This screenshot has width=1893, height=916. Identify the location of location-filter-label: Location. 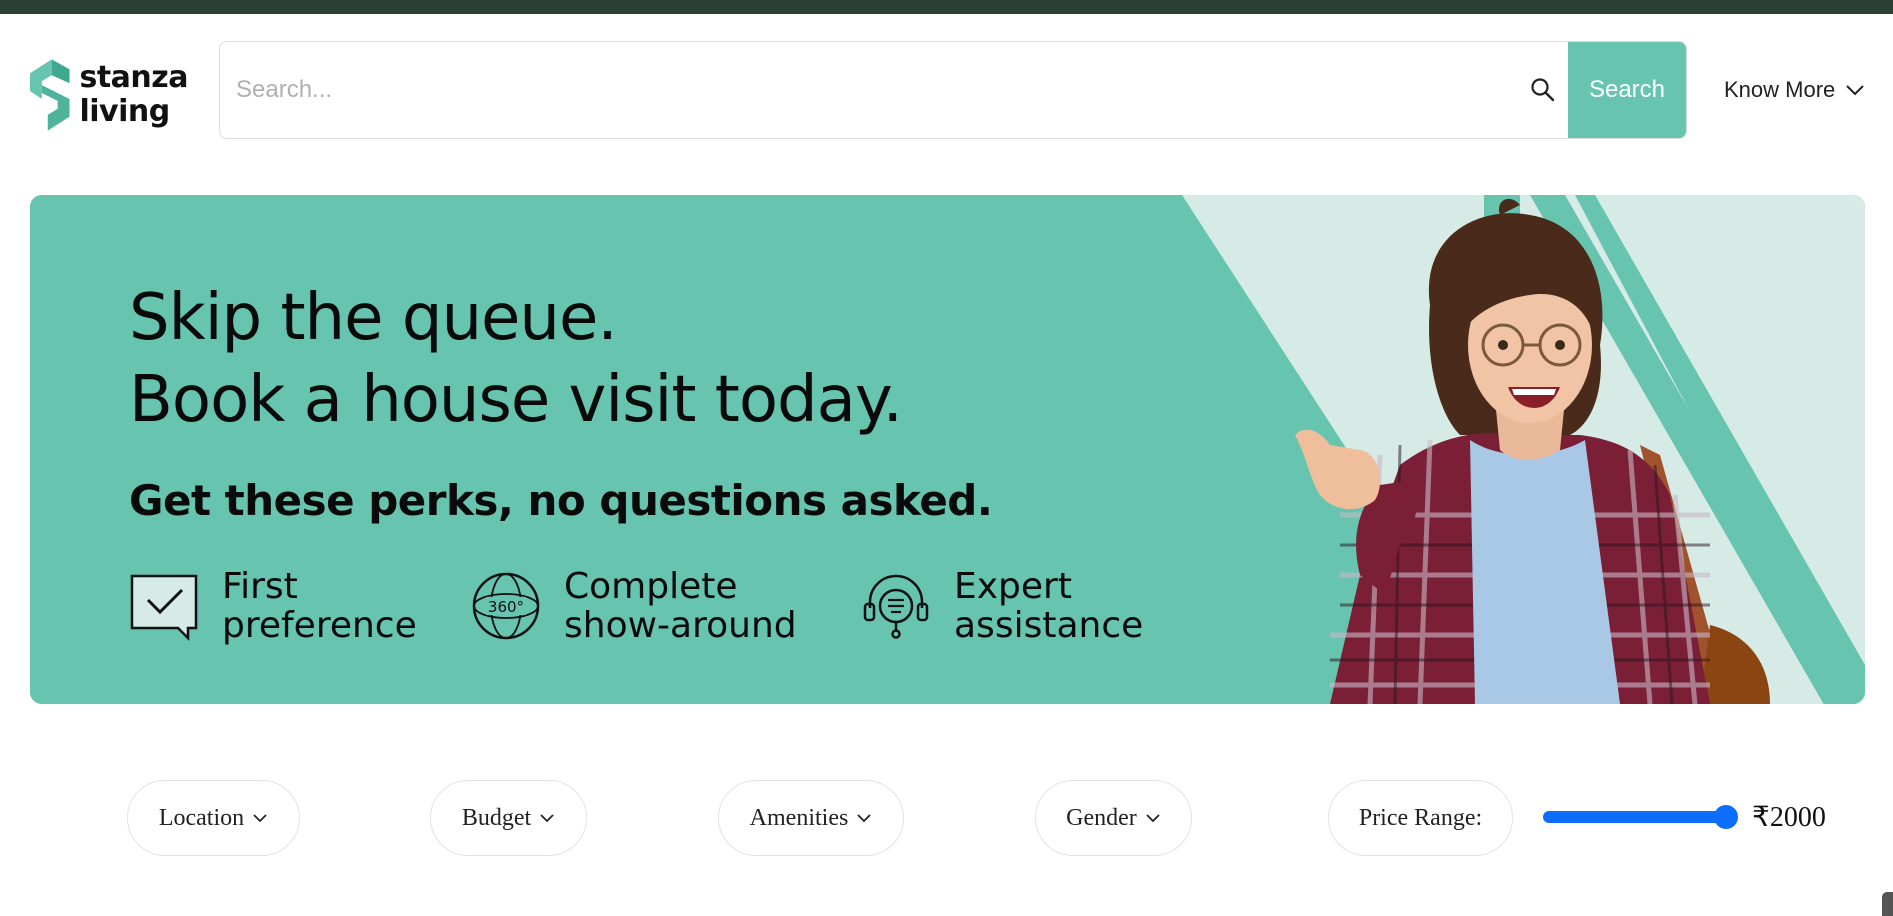
(201, 817).